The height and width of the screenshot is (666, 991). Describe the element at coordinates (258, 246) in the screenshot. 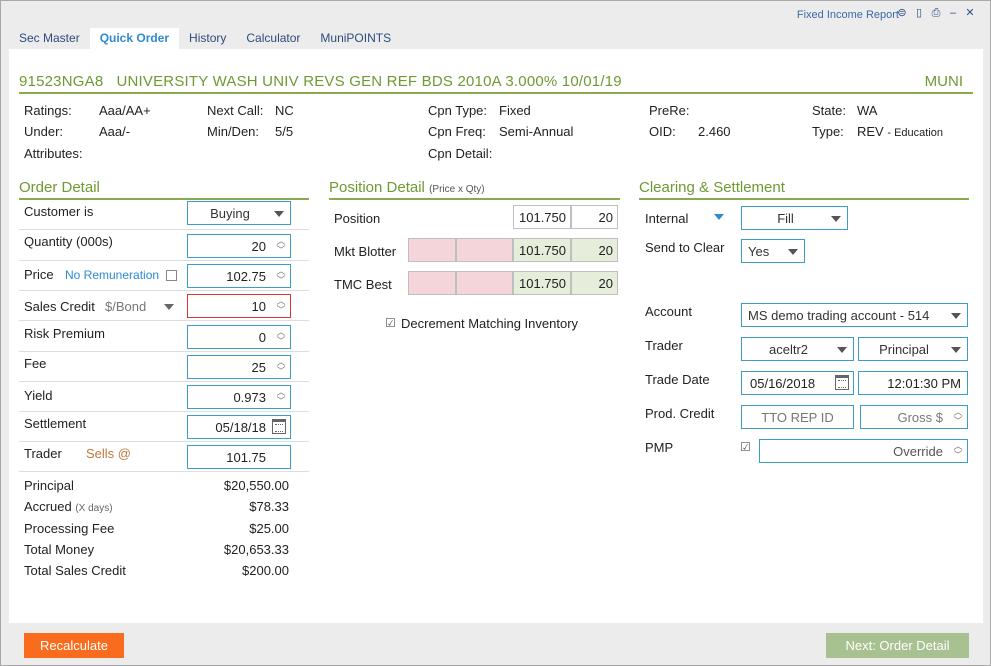

I see `quantity-value: 20` at that location.